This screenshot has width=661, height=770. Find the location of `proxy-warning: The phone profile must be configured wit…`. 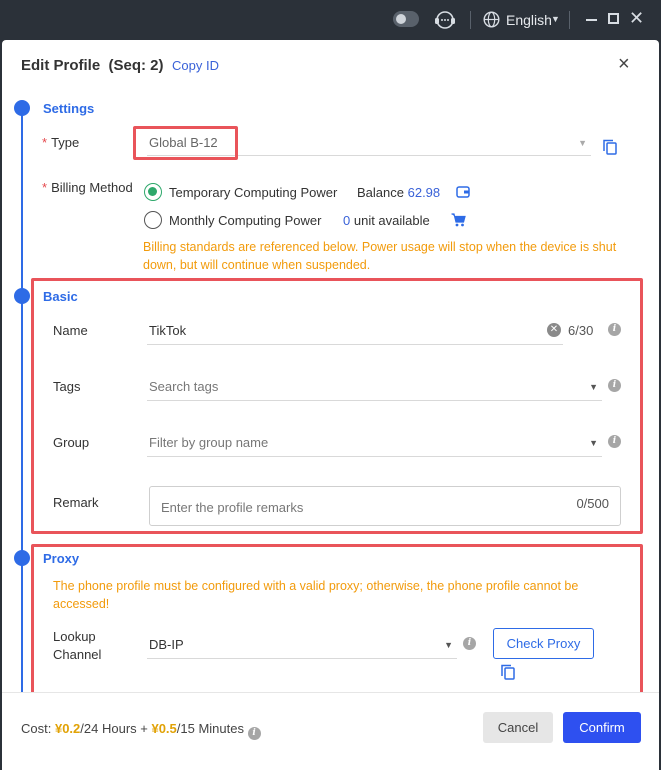

proxy-warning: The phone profile must be configured wit… is located at coordinates (316, 595).